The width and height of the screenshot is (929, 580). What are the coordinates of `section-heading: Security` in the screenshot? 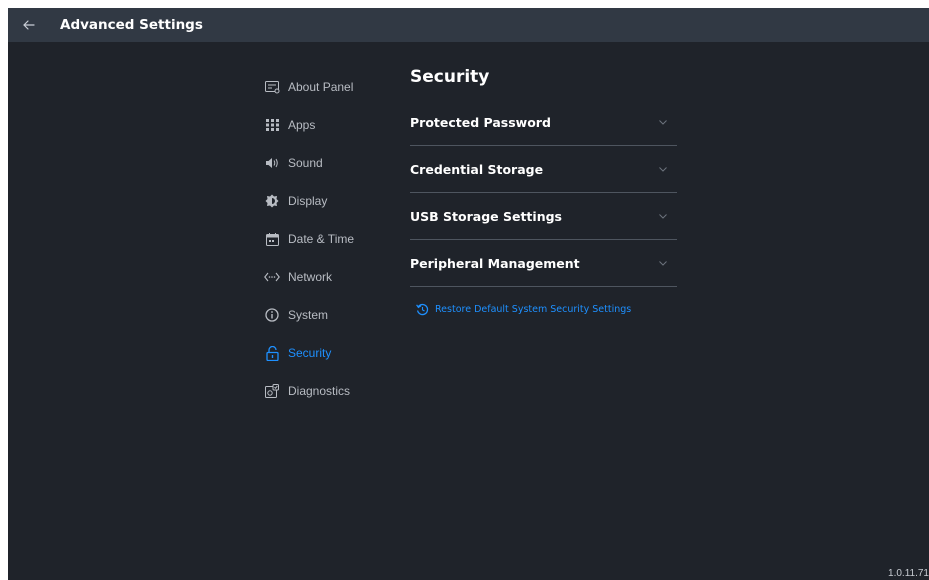 It's located at (450, 77).